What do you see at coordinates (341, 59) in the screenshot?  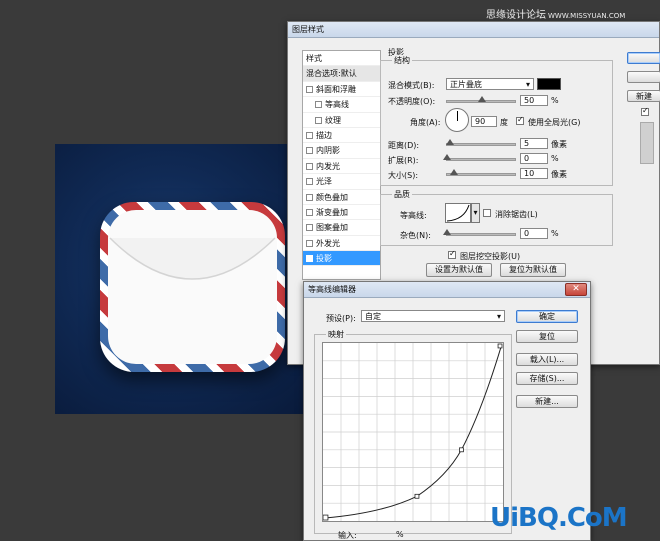 I see `styles-header: 样式` at bounding box center [341, 59].